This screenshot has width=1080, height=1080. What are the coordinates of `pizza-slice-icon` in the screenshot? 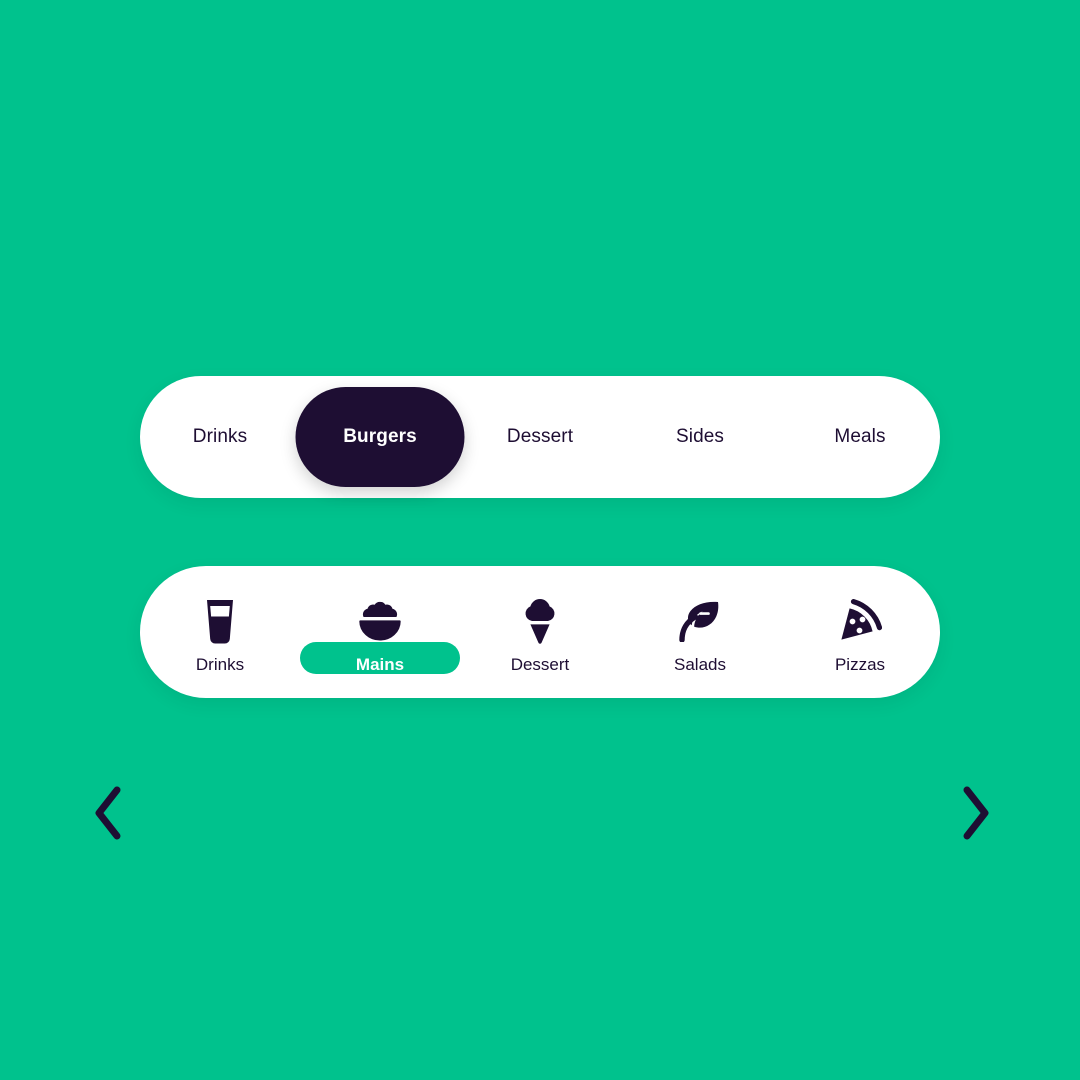 It's located at (860, 621).